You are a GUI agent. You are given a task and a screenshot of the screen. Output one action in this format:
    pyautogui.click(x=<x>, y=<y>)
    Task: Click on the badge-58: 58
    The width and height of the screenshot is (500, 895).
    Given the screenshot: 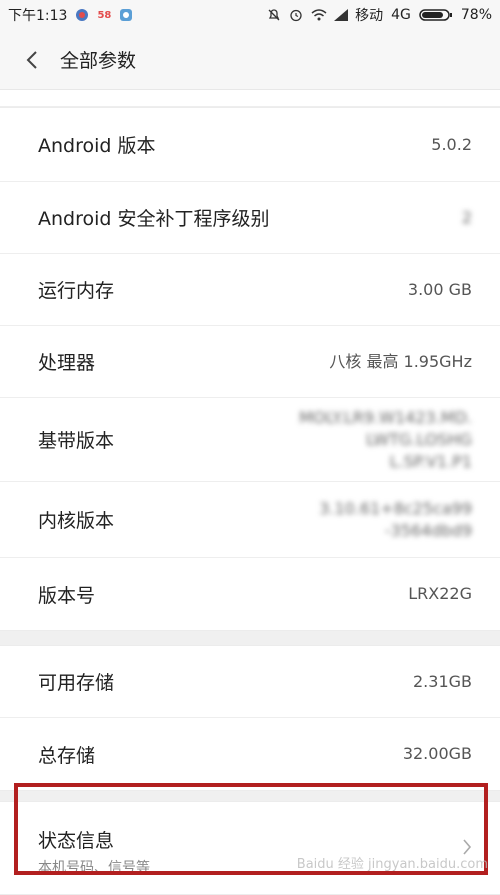 What is the action you would take?
    pyautogui.click(x=104, y=15)
    